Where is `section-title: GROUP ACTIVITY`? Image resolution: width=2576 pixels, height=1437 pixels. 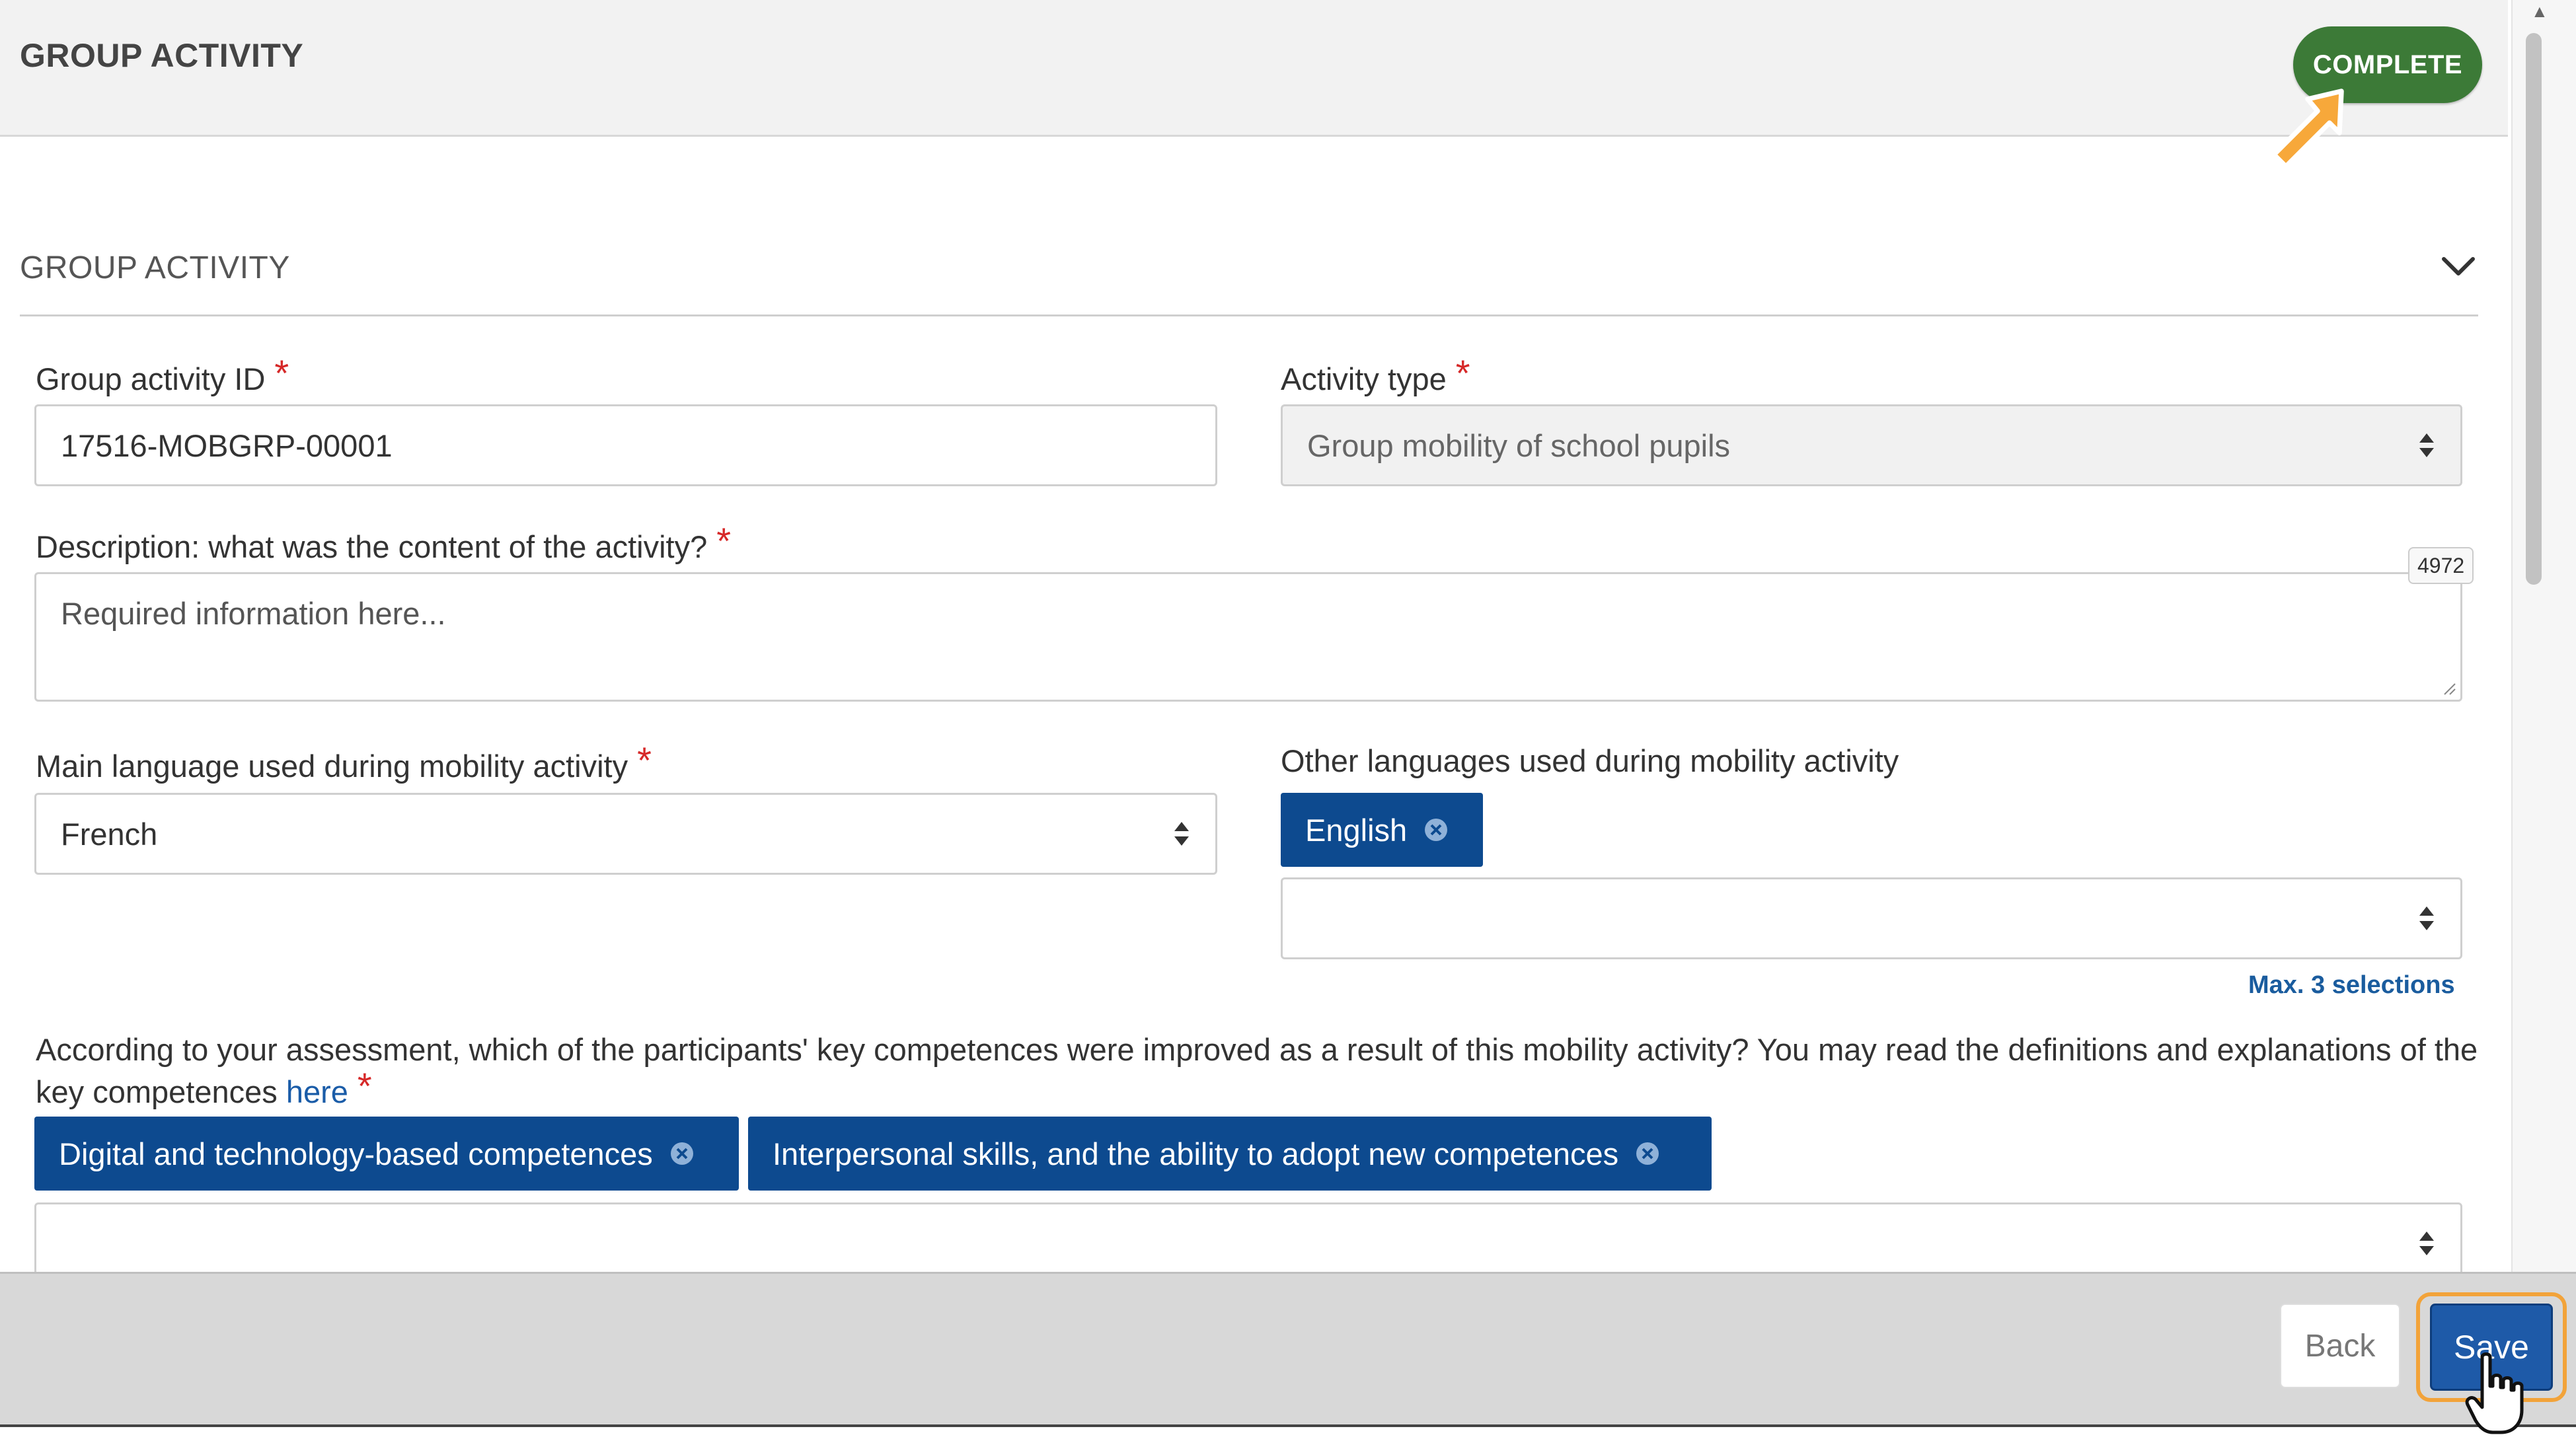 section-title: GROUP ACTIVITY is located at coordinates (155, 268).